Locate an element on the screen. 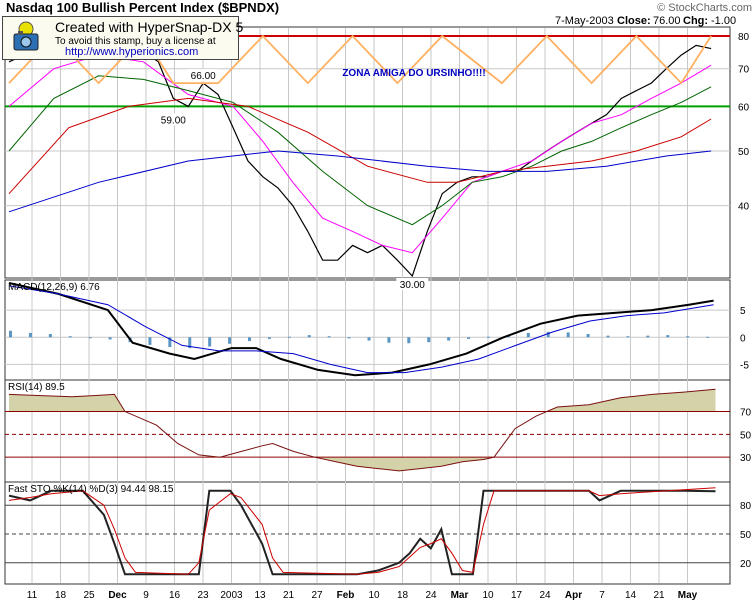 This screenshot has height=605, width=755. macd-label: MACD(12,26,9) 6.76 is located at coordinates (54, 287).